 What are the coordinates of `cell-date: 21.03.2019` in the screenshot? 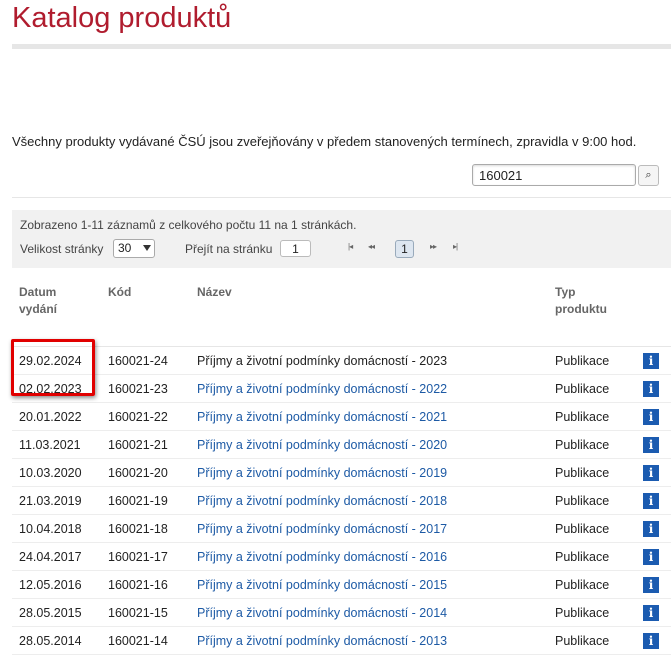 It's located at (56, 500).